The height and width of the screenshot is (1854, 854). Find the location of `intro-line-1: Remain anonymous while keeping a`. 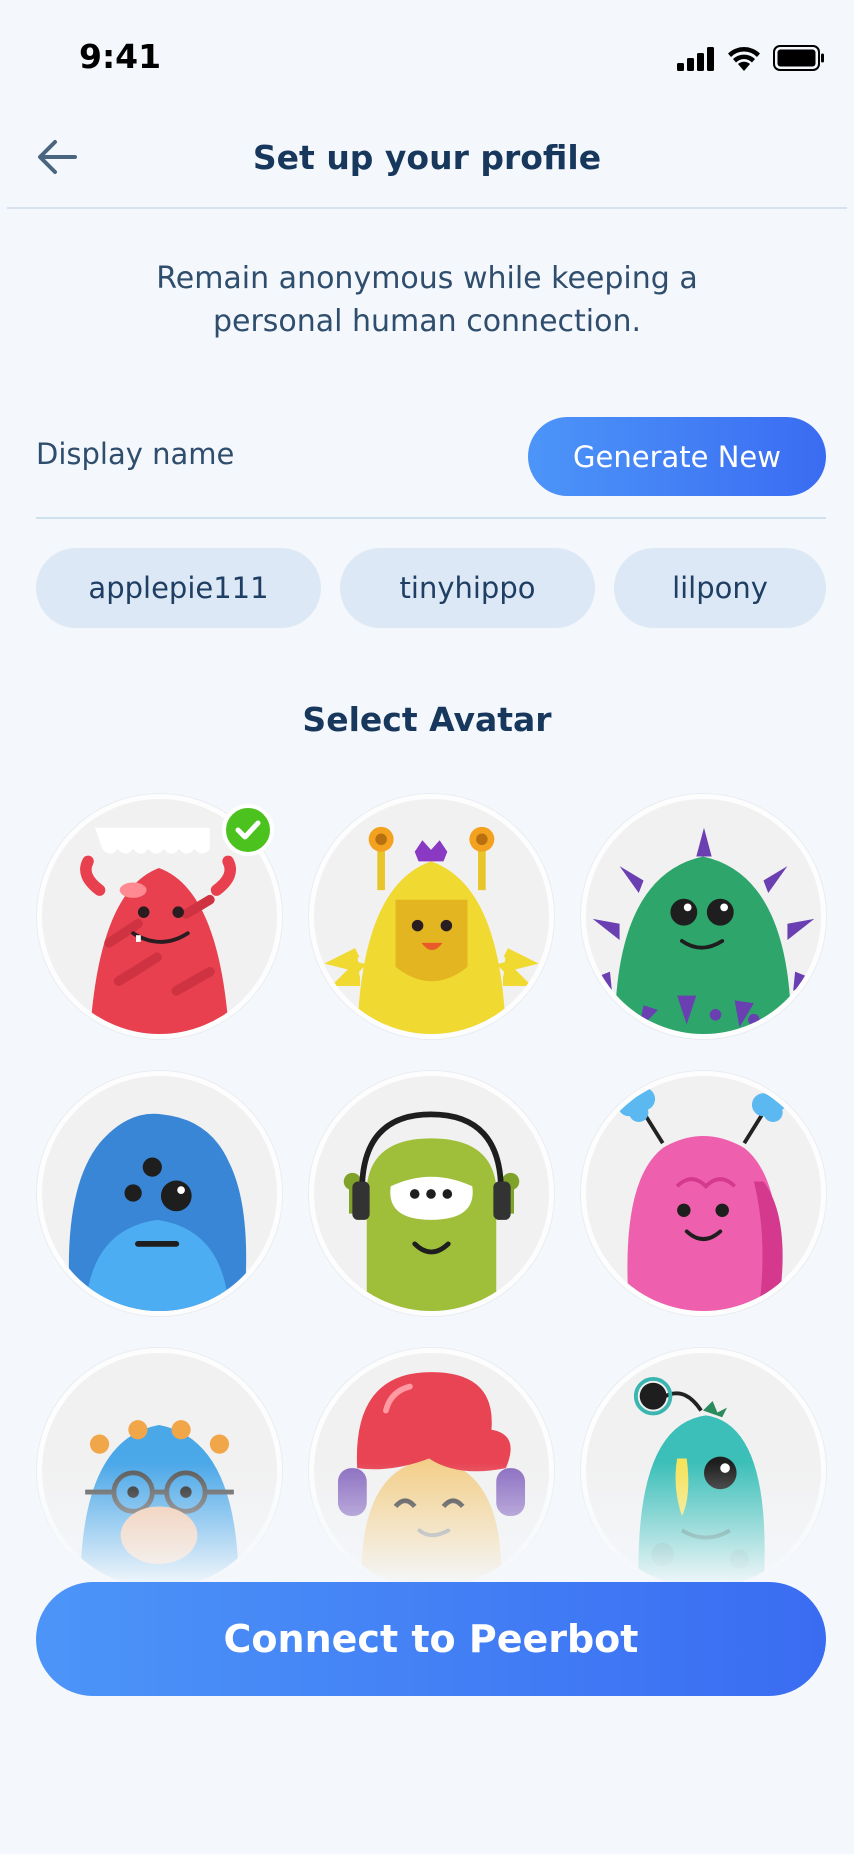

intro-line-1: Remain anonymous while keeping a is located at coordinates (427, 278).